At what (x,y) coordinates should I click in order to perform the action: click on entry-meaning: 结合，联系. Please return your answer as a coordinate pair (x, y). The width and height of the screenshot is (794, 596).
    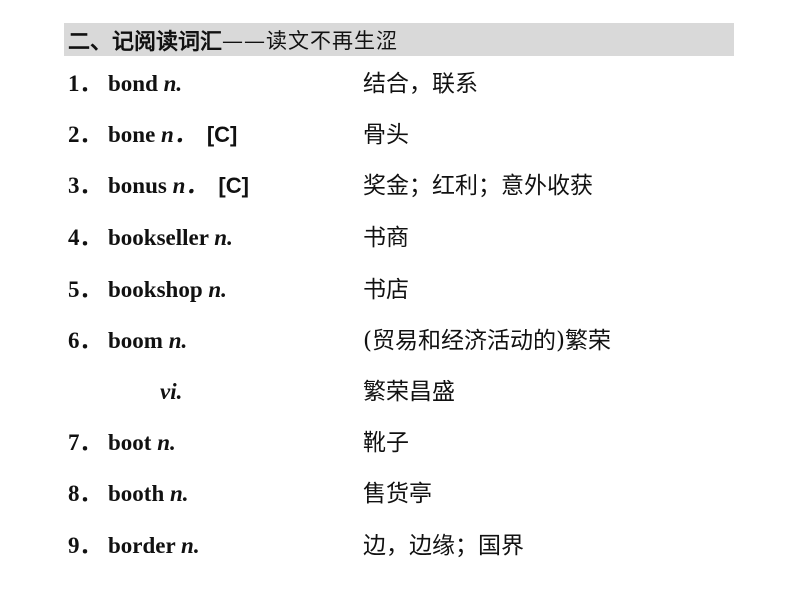
    Looking at the image, I should click on (420, 84).